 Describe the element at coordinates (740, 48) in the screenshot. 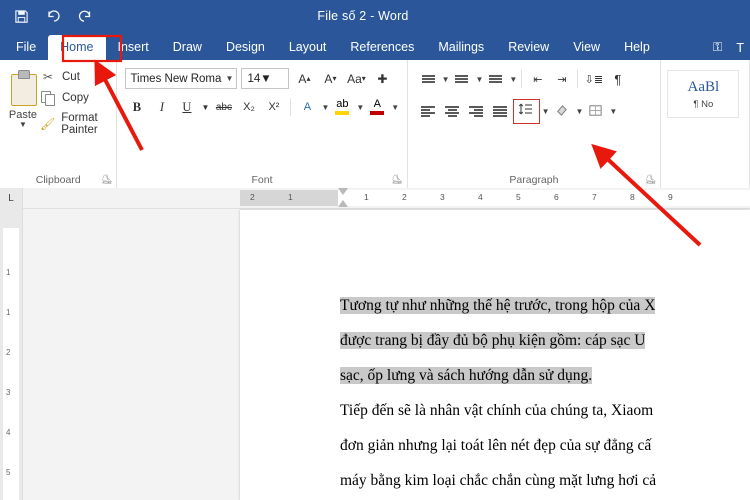

I see `share-label: T` at that location.